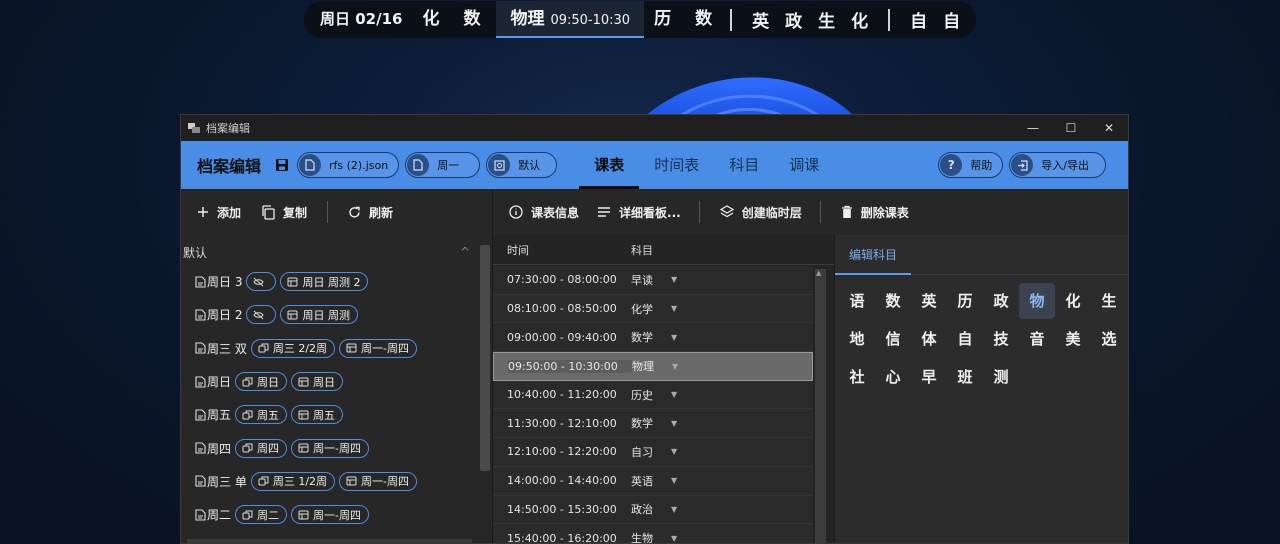 This screenshot has height=544, width=1280. What do you see at coordinates (465, 252) in the screenshot?
I see `chevron-up-icon: ^` at bounding box center [465, 252].